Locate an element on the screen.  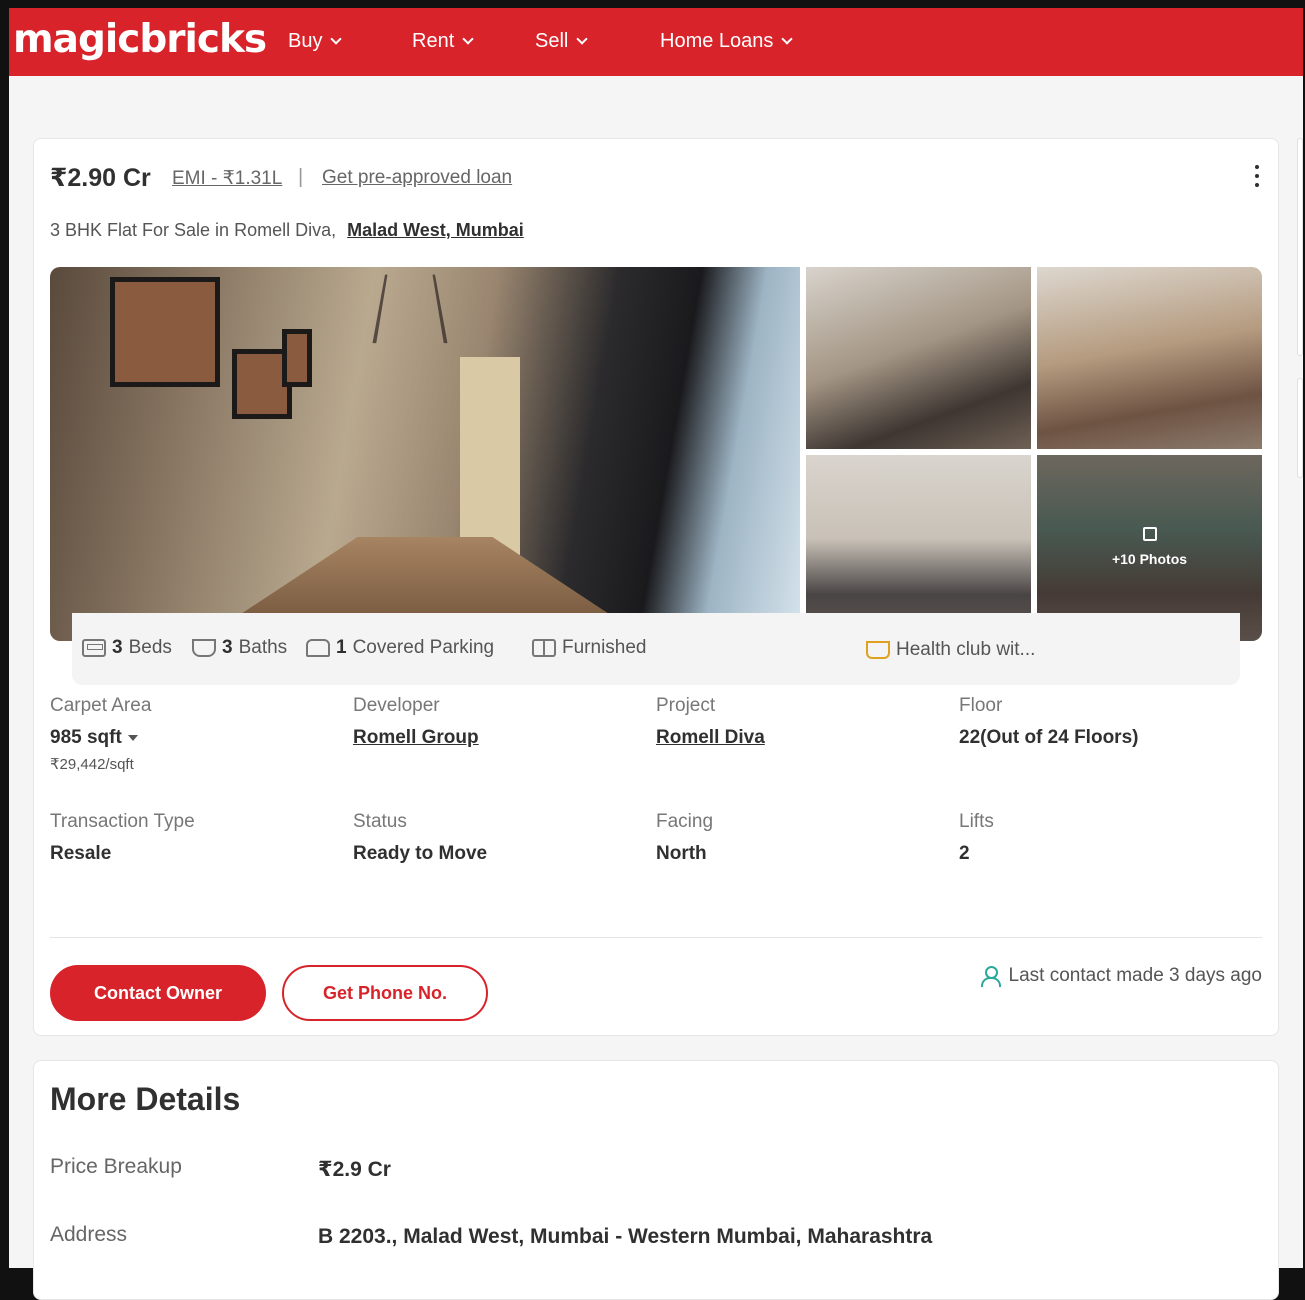
pendant-lamp-image is located at coordinates (410, 309).